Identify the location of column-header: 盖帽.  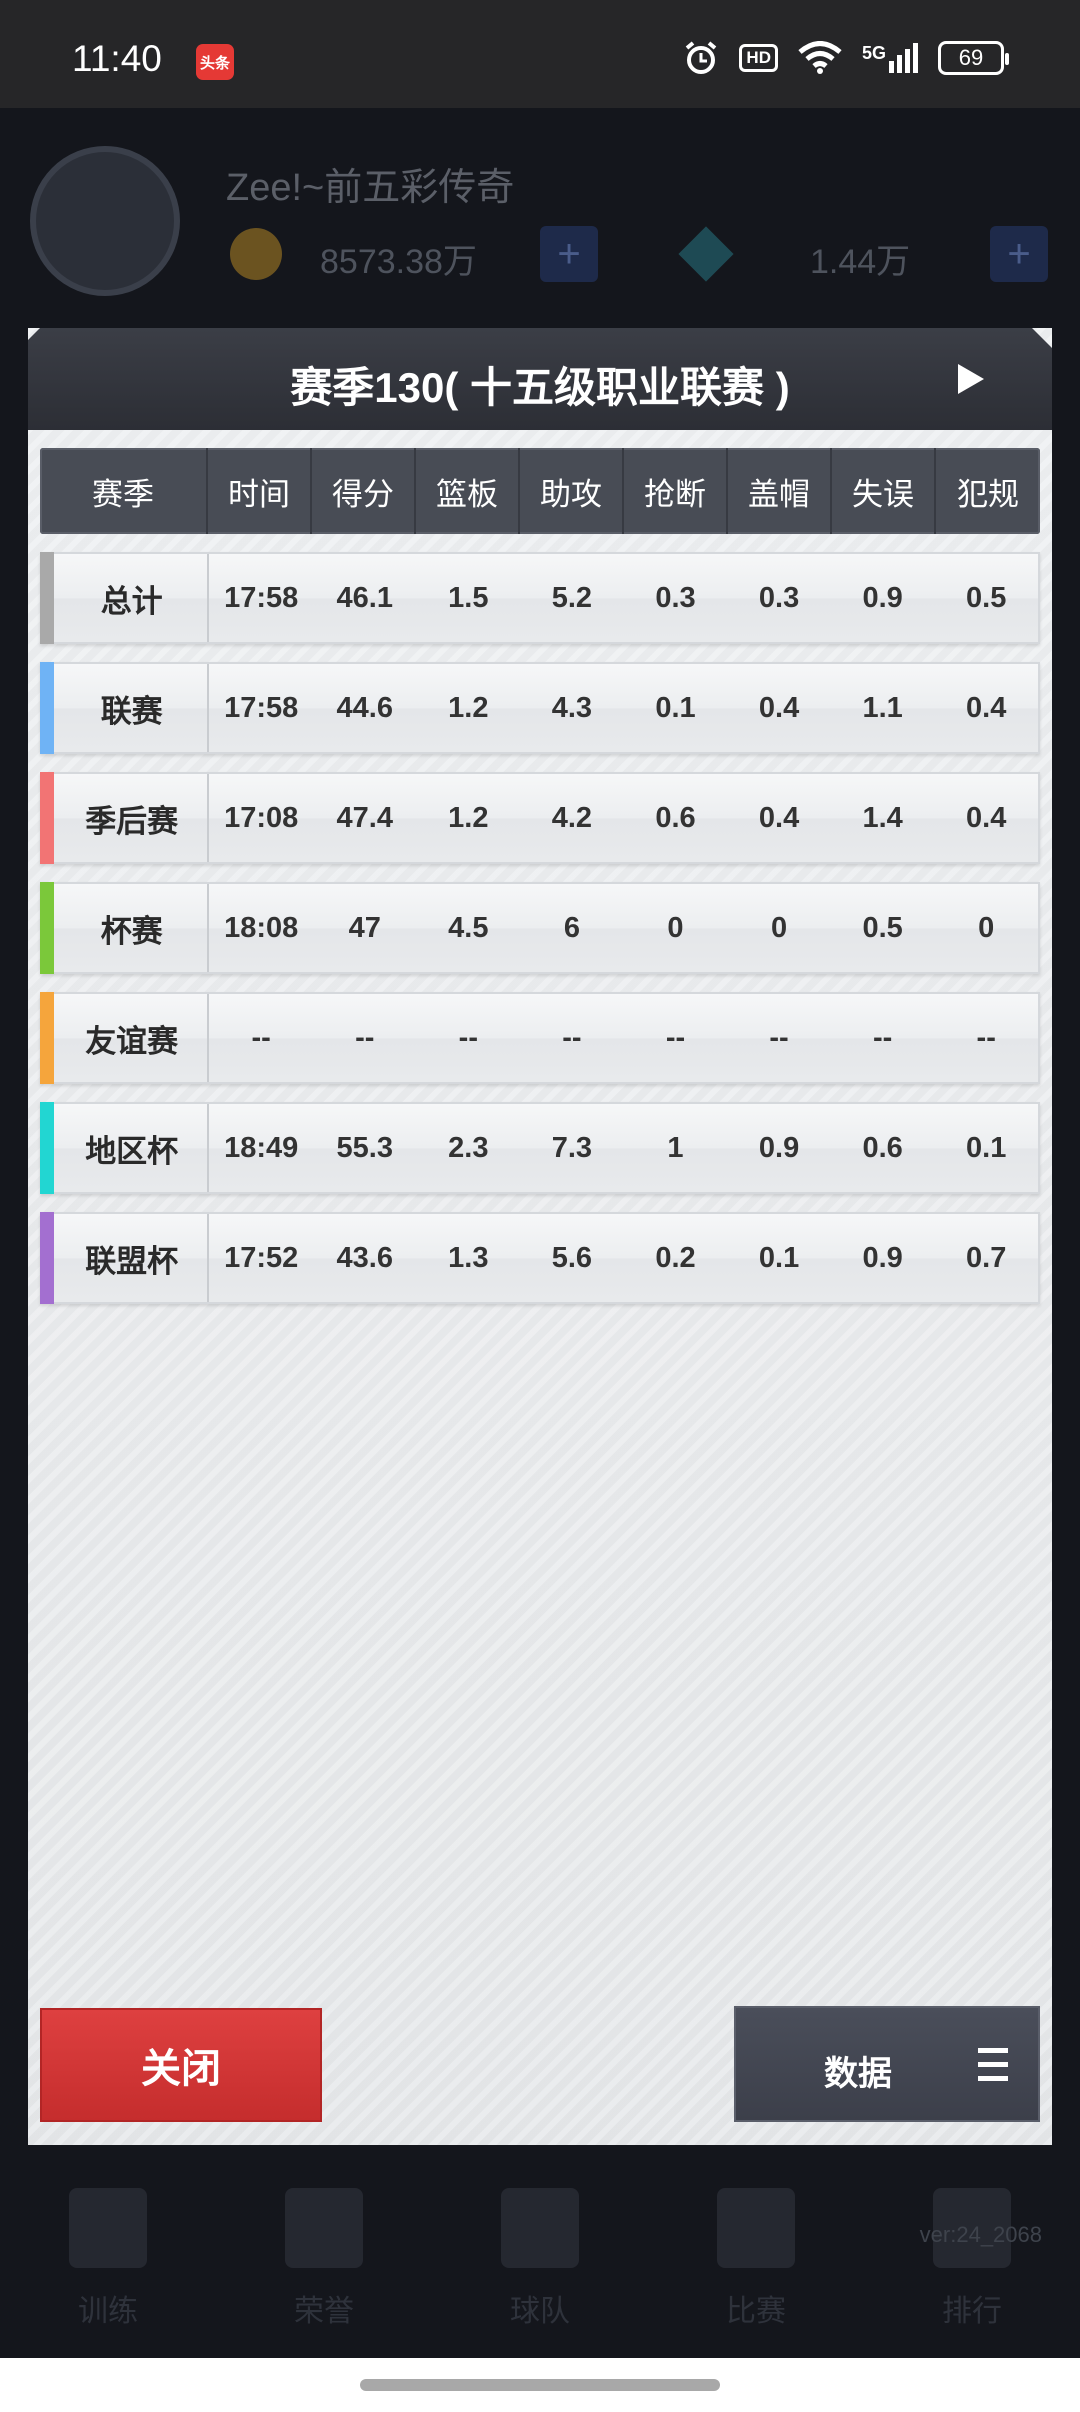
(780, 491).